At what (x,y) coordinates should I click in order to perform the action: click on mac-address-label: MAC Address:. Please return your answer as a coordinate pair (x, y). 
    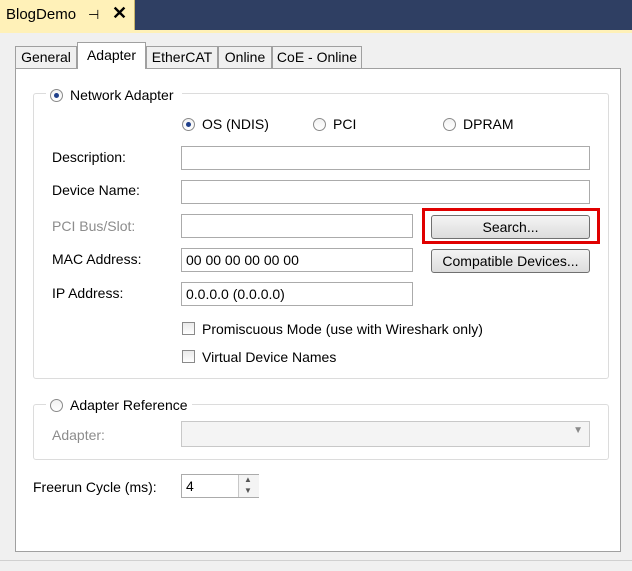
    Looking at the image, I should click on (97, 259).